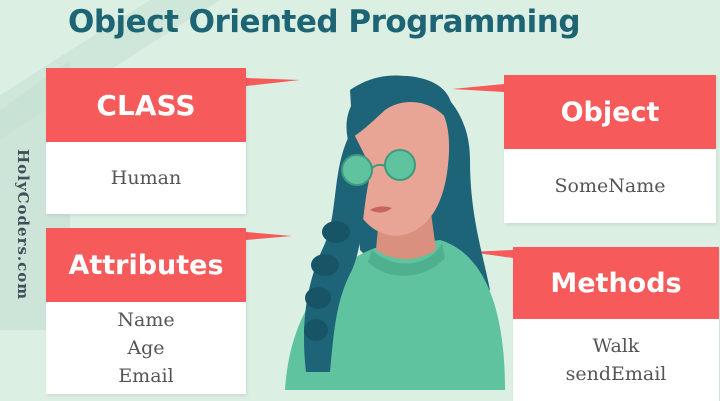 Image resolution: width=720 pixels, height=401 pixels. Describe the element at coordinates (610, 112) in the screenshot. I see `object-heading: Object` at that location.